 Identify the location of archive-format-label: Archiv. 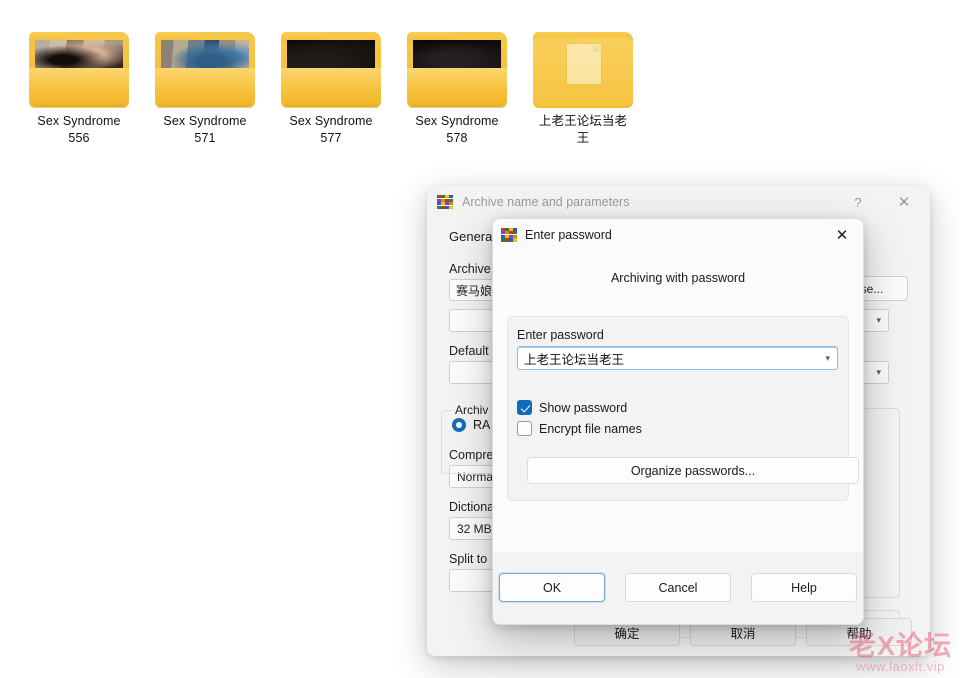
(472, 410).